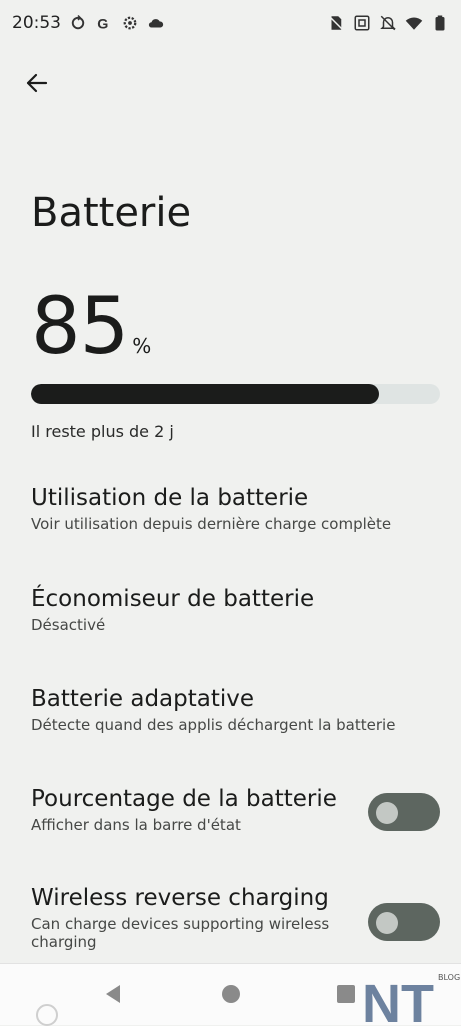 The height and width of the screenshot is (1026, 461). I want to click on nav-home-icon, so click(231, 994).